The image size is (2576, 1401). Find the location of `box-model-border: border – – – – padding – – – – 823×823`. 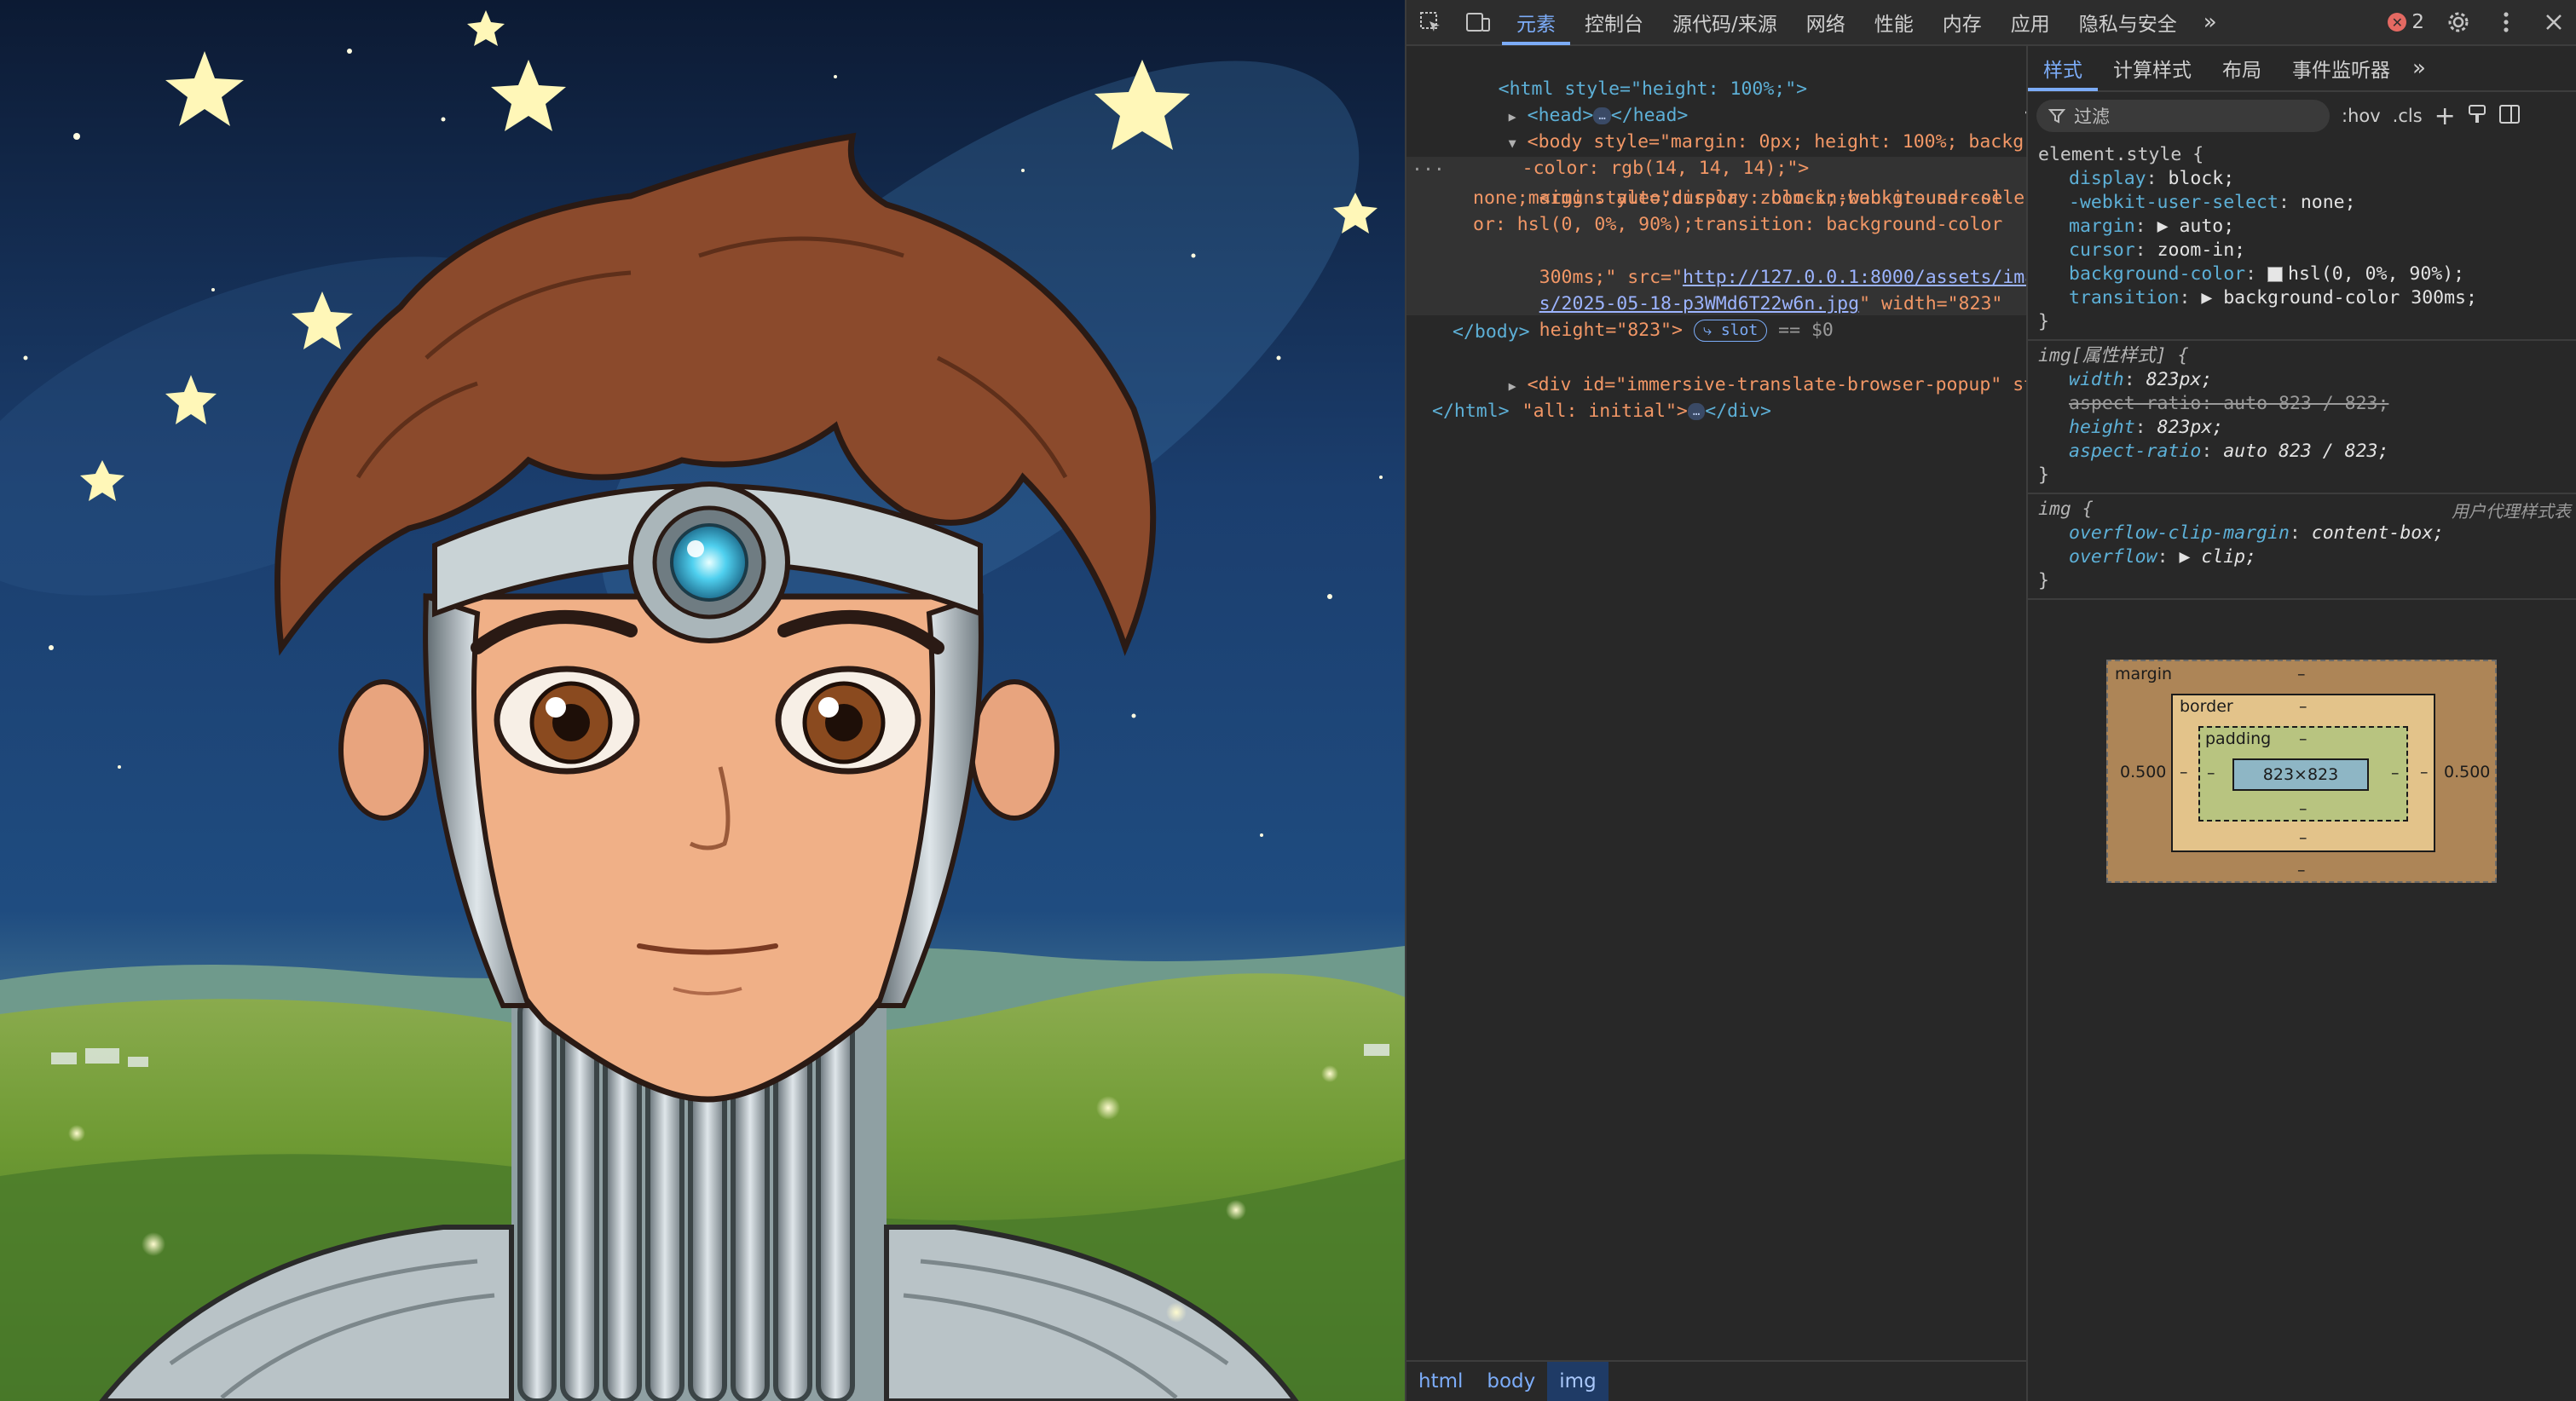

box-model-border: border – – – – padding – – – – 823×823 is located at coordinates (2303, 773).